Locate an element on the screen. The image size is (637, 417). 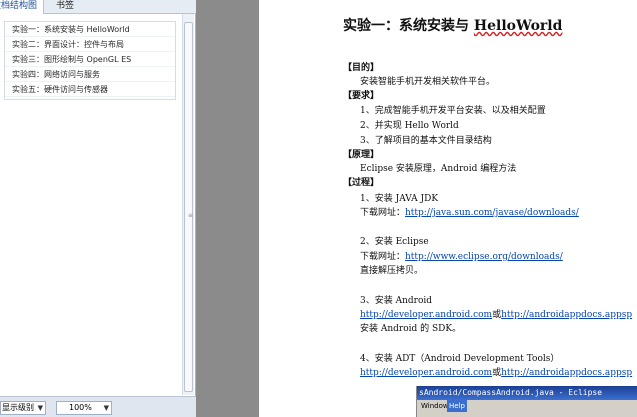
eclipse-menu-window: Window is located at coordinates (435, 406).